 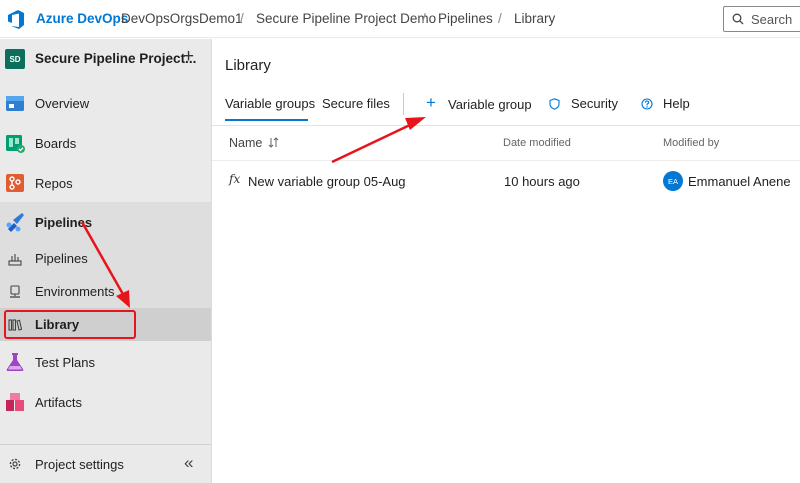 I want to click on sidebar-item-label: Artifacts, so click(x=58, y=402).